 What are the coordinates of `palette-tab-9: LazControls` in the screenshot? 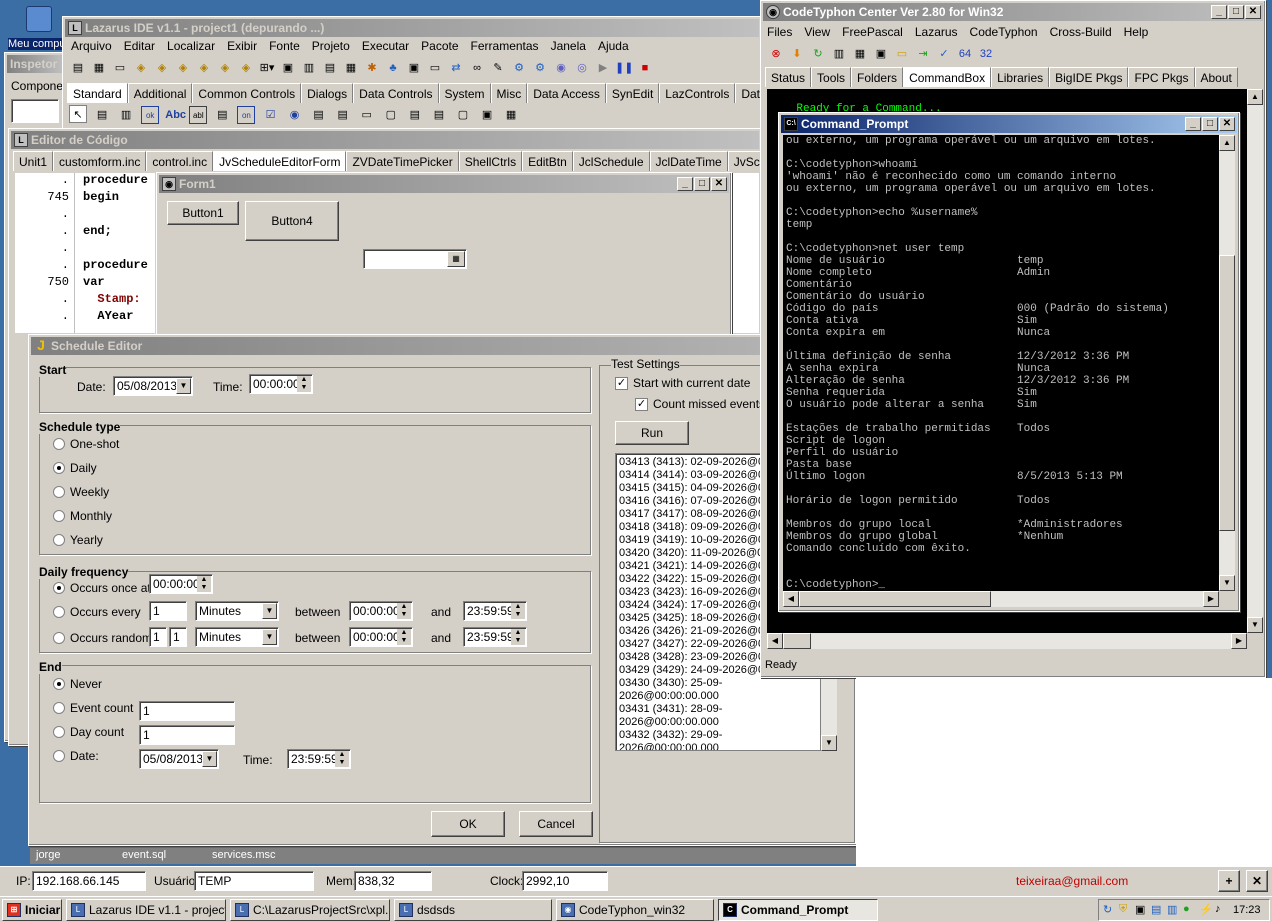 It's located at (697, 93).